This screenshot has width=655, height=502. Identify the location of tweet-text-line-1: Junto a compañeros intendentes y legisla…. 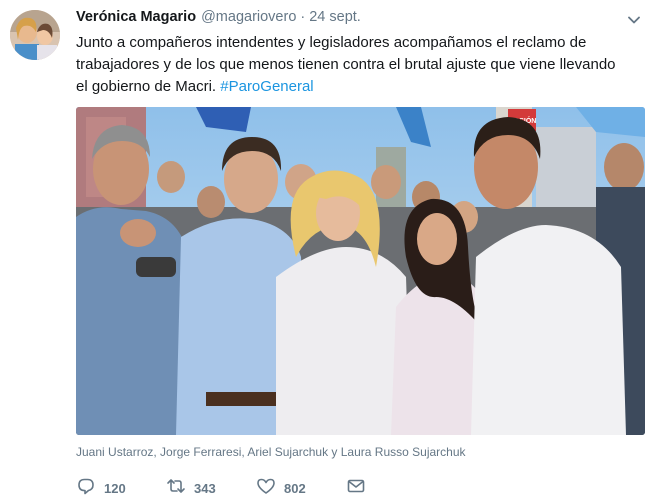
(331, 42).